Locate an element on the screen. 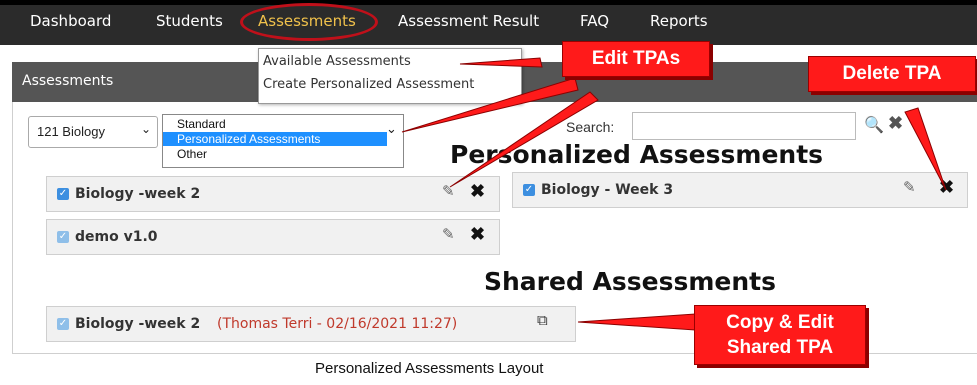 This screenshot has height=385, width=977. figure-caption: Personalized Assessments Layout is located at coordinates (429, 368).